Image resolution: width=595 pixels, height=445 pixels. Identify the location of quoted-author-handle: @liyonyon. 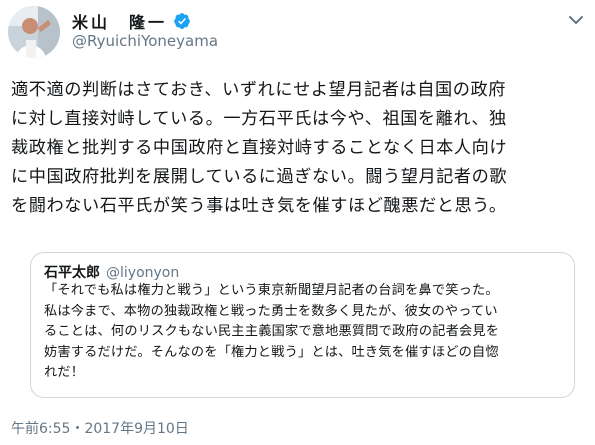
(143, 273).